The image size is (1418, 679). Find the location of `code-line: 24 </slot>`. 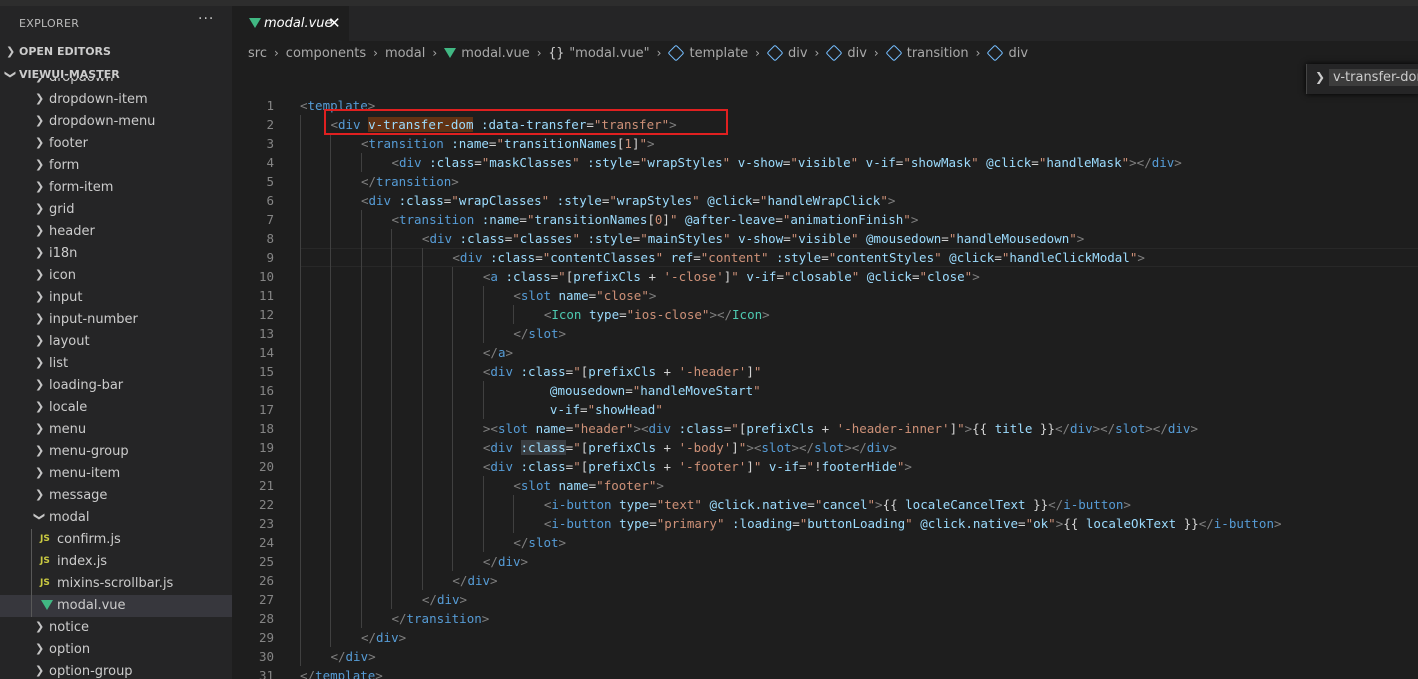

code-line: 24 </slot> is located at coordinates (825, 542).